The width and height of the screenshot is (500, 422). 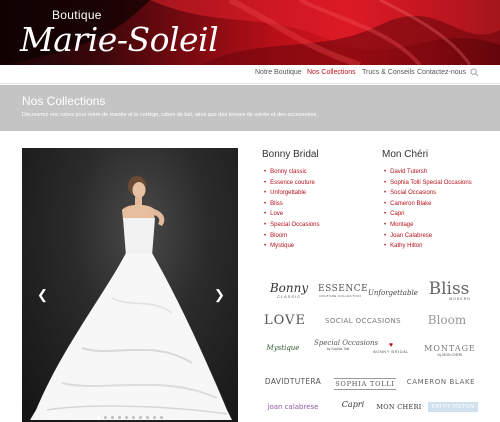 I want to click on logo-joan-calabrese: joan calabrese, so click(x=293, y=407).